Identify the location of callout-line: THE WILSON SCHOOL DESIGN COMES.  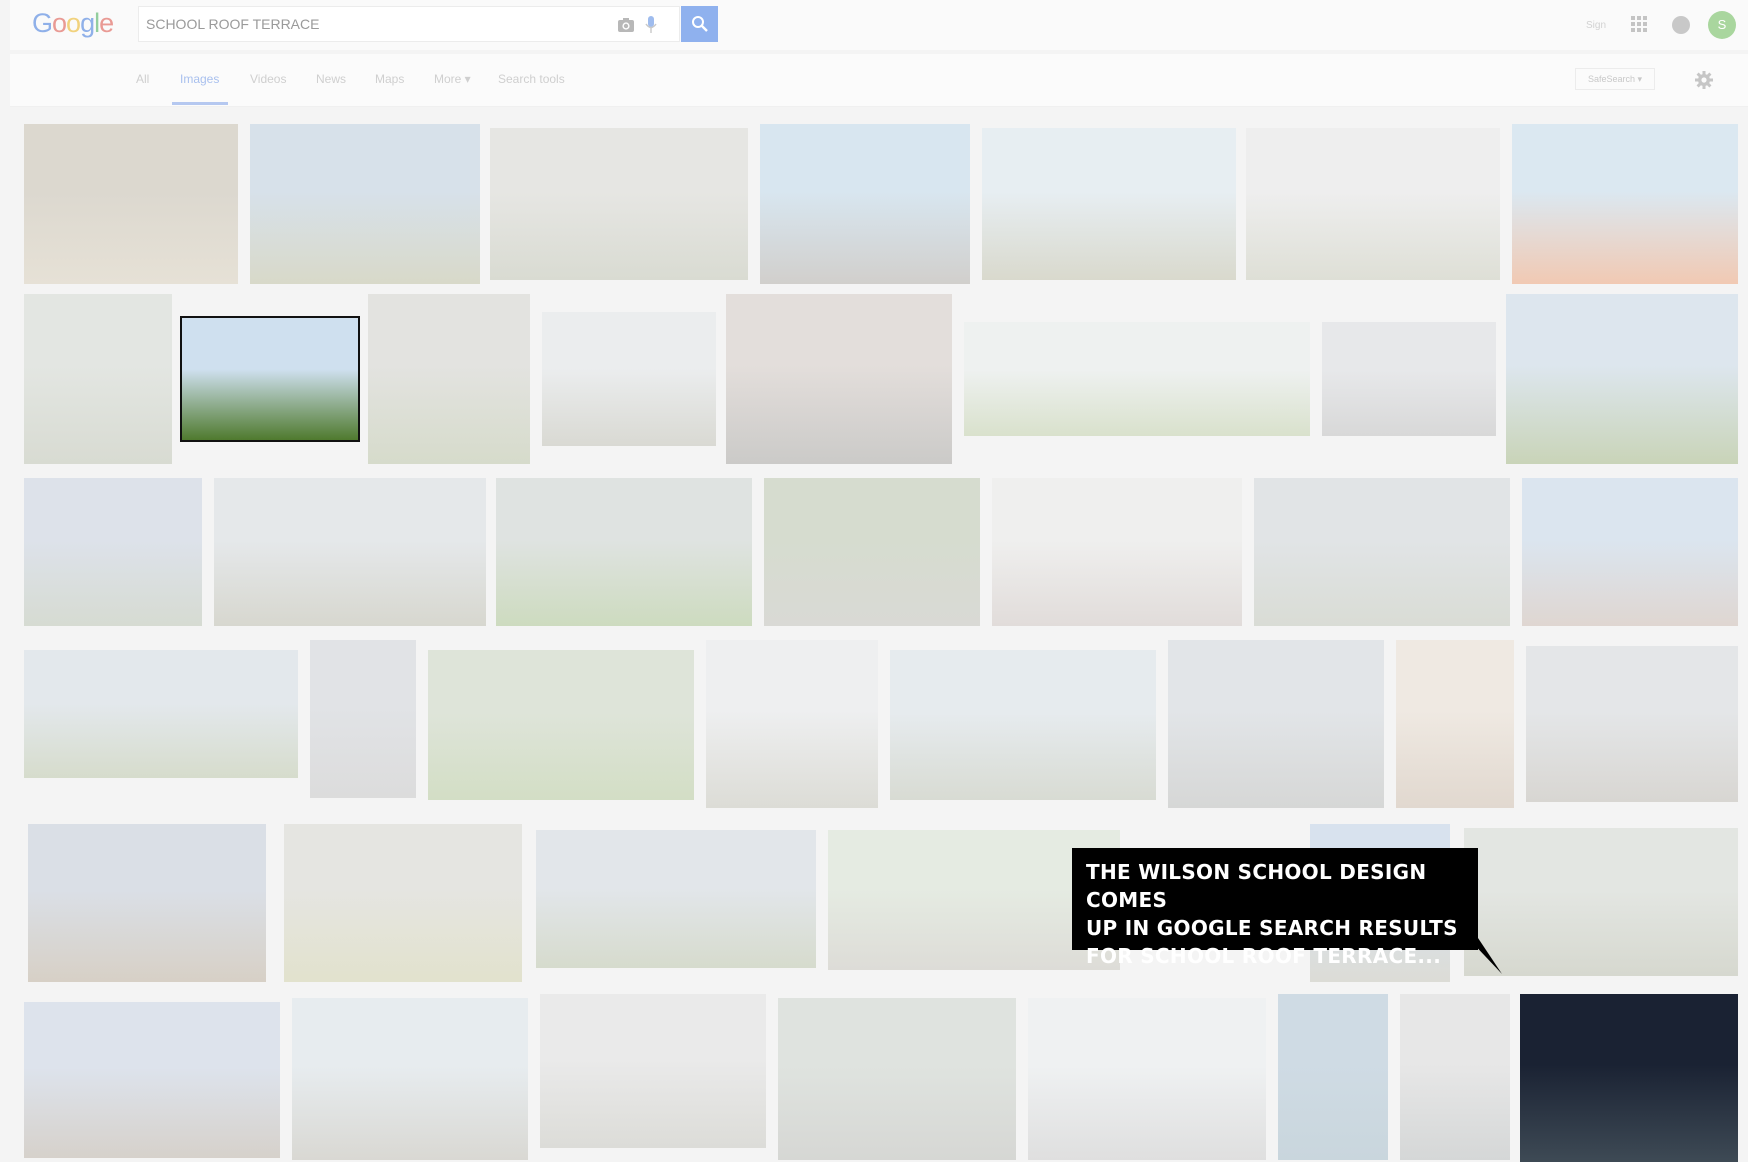
(1256, 886).